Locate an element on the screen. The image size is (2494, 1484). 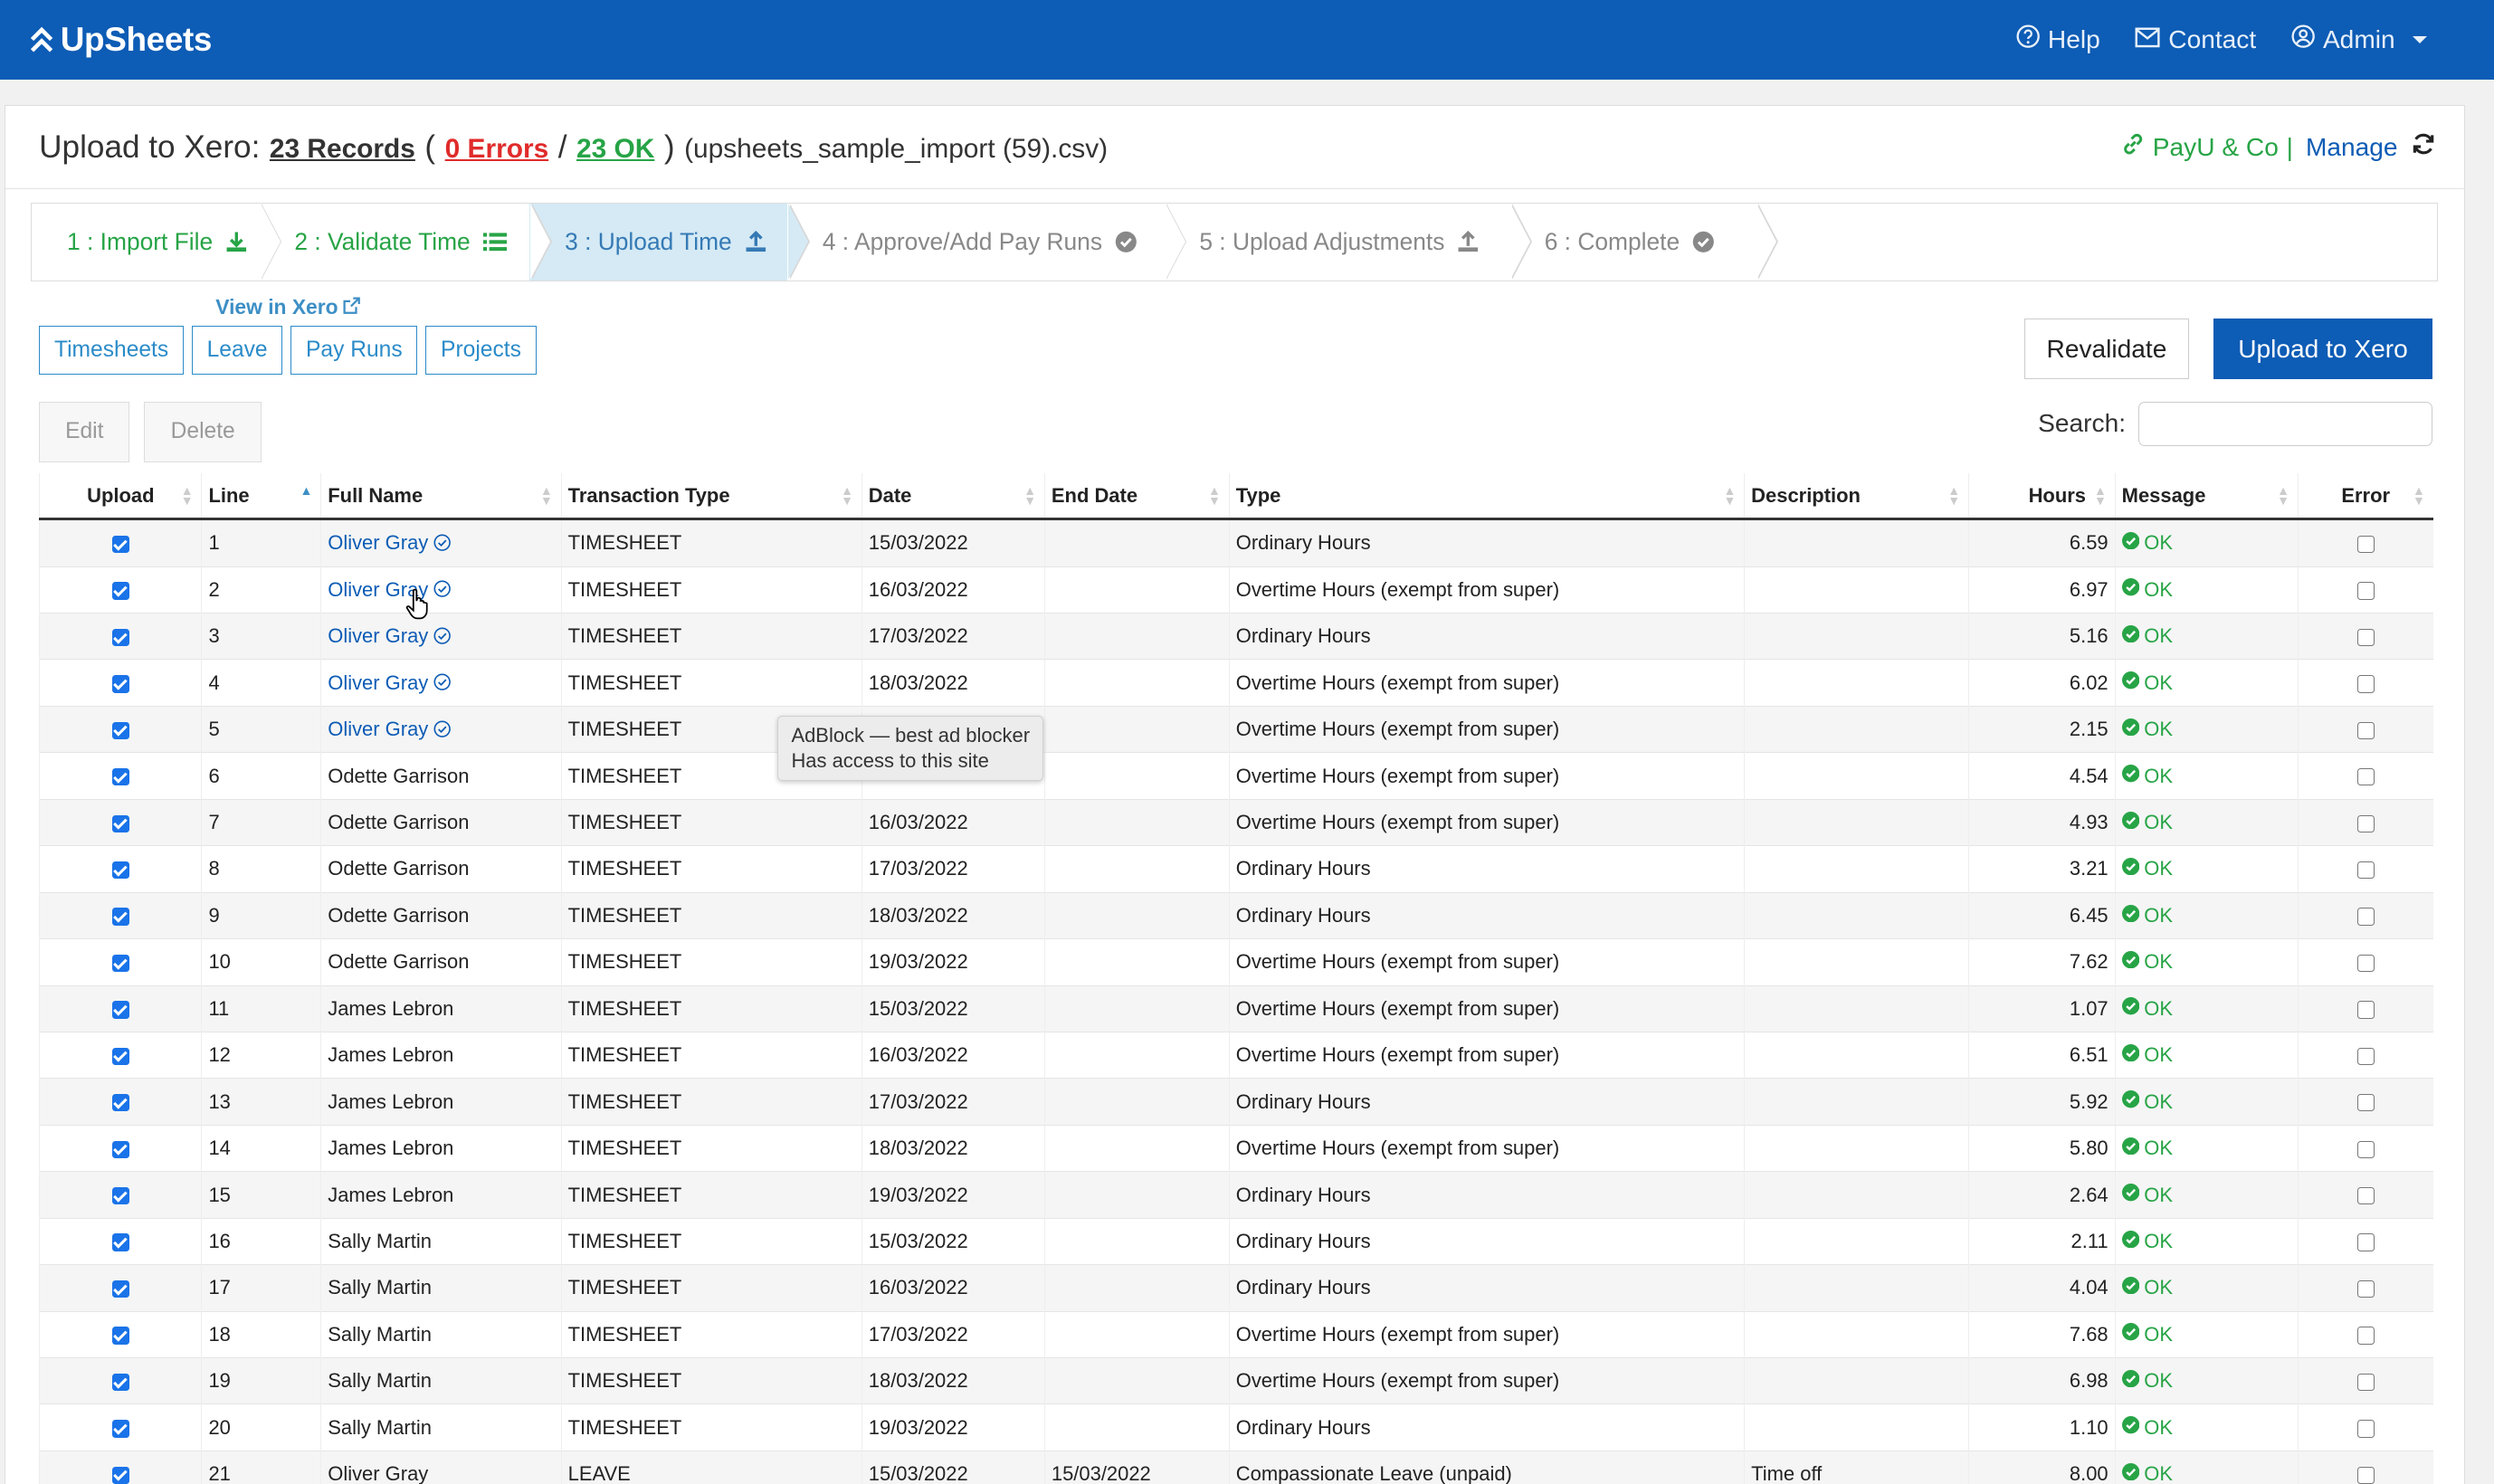
header-upload: Upload ▲ ▼ is located at coordinates (121, 496).